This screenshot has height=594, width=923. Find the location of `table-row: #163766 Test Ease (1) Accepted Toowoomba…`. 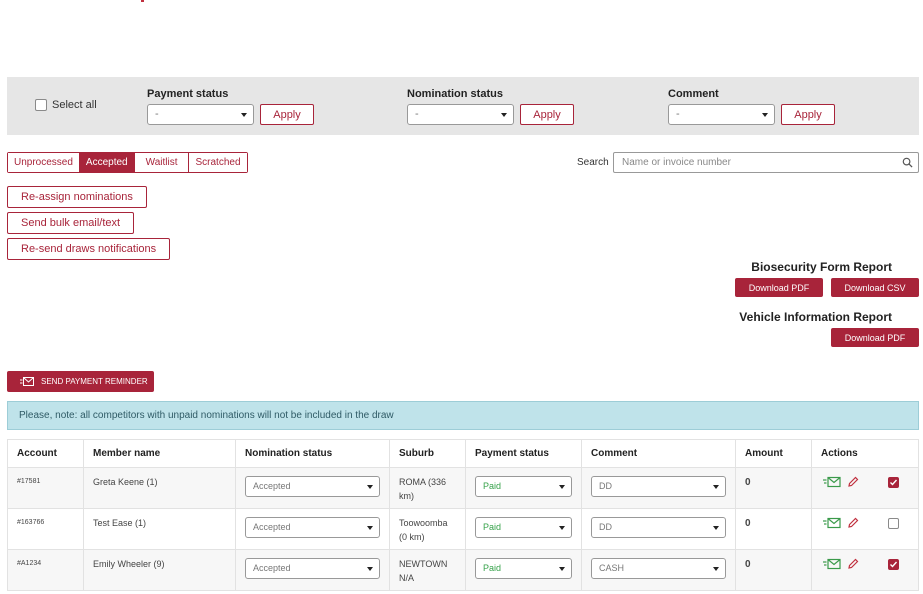

table-row: #163766 Test Ease (1) Accepted Toowoomba… is located at coordinates (463, 529).